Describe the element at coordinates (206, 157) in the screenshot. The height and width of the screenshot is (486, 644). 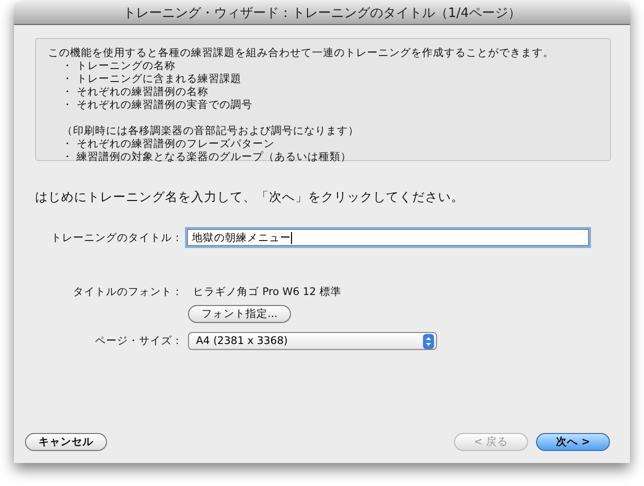
I see `list-item: ・ 練習譜例の対象となる楽器のグループ（あるいは種類）` at that location.